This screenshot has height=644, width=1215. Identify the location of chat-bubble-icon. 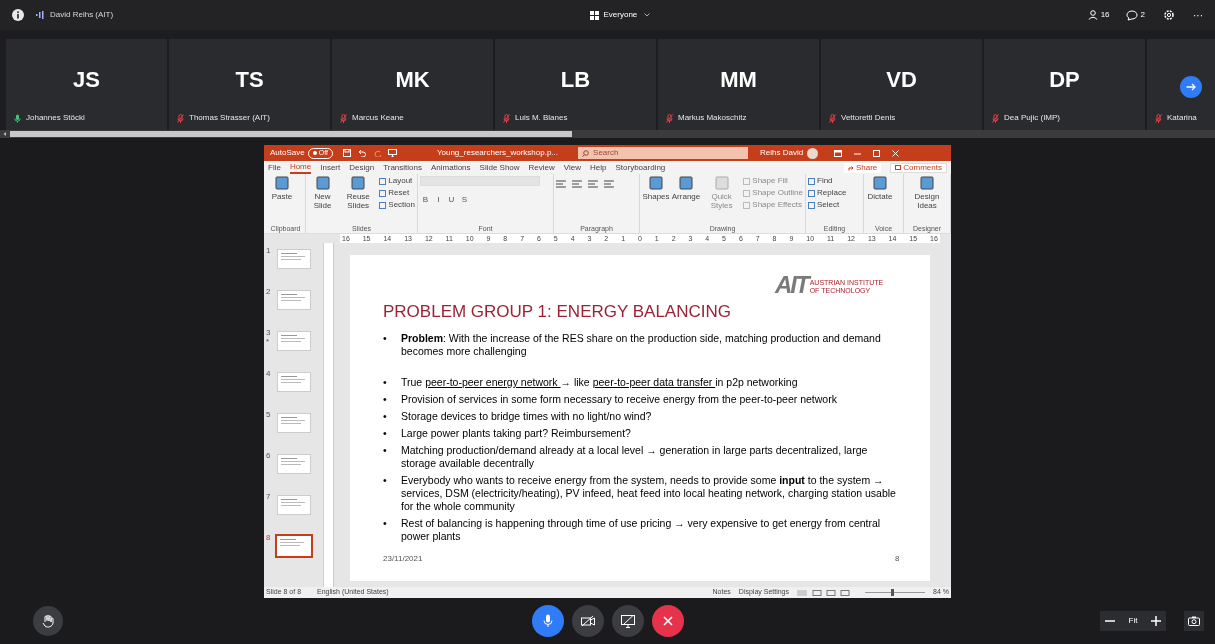
(1131, 15).